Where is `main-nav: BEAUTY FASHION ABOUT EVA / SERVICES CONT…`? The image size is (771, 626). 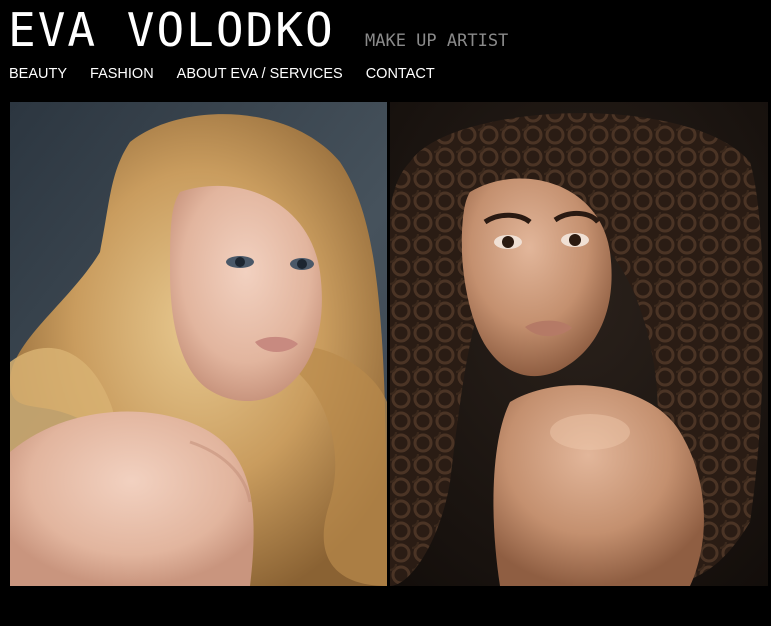 main-nav: BEAUTY FASHION ABOUT EVA / SERVICES CONT… is located at coordinates (222, 74).